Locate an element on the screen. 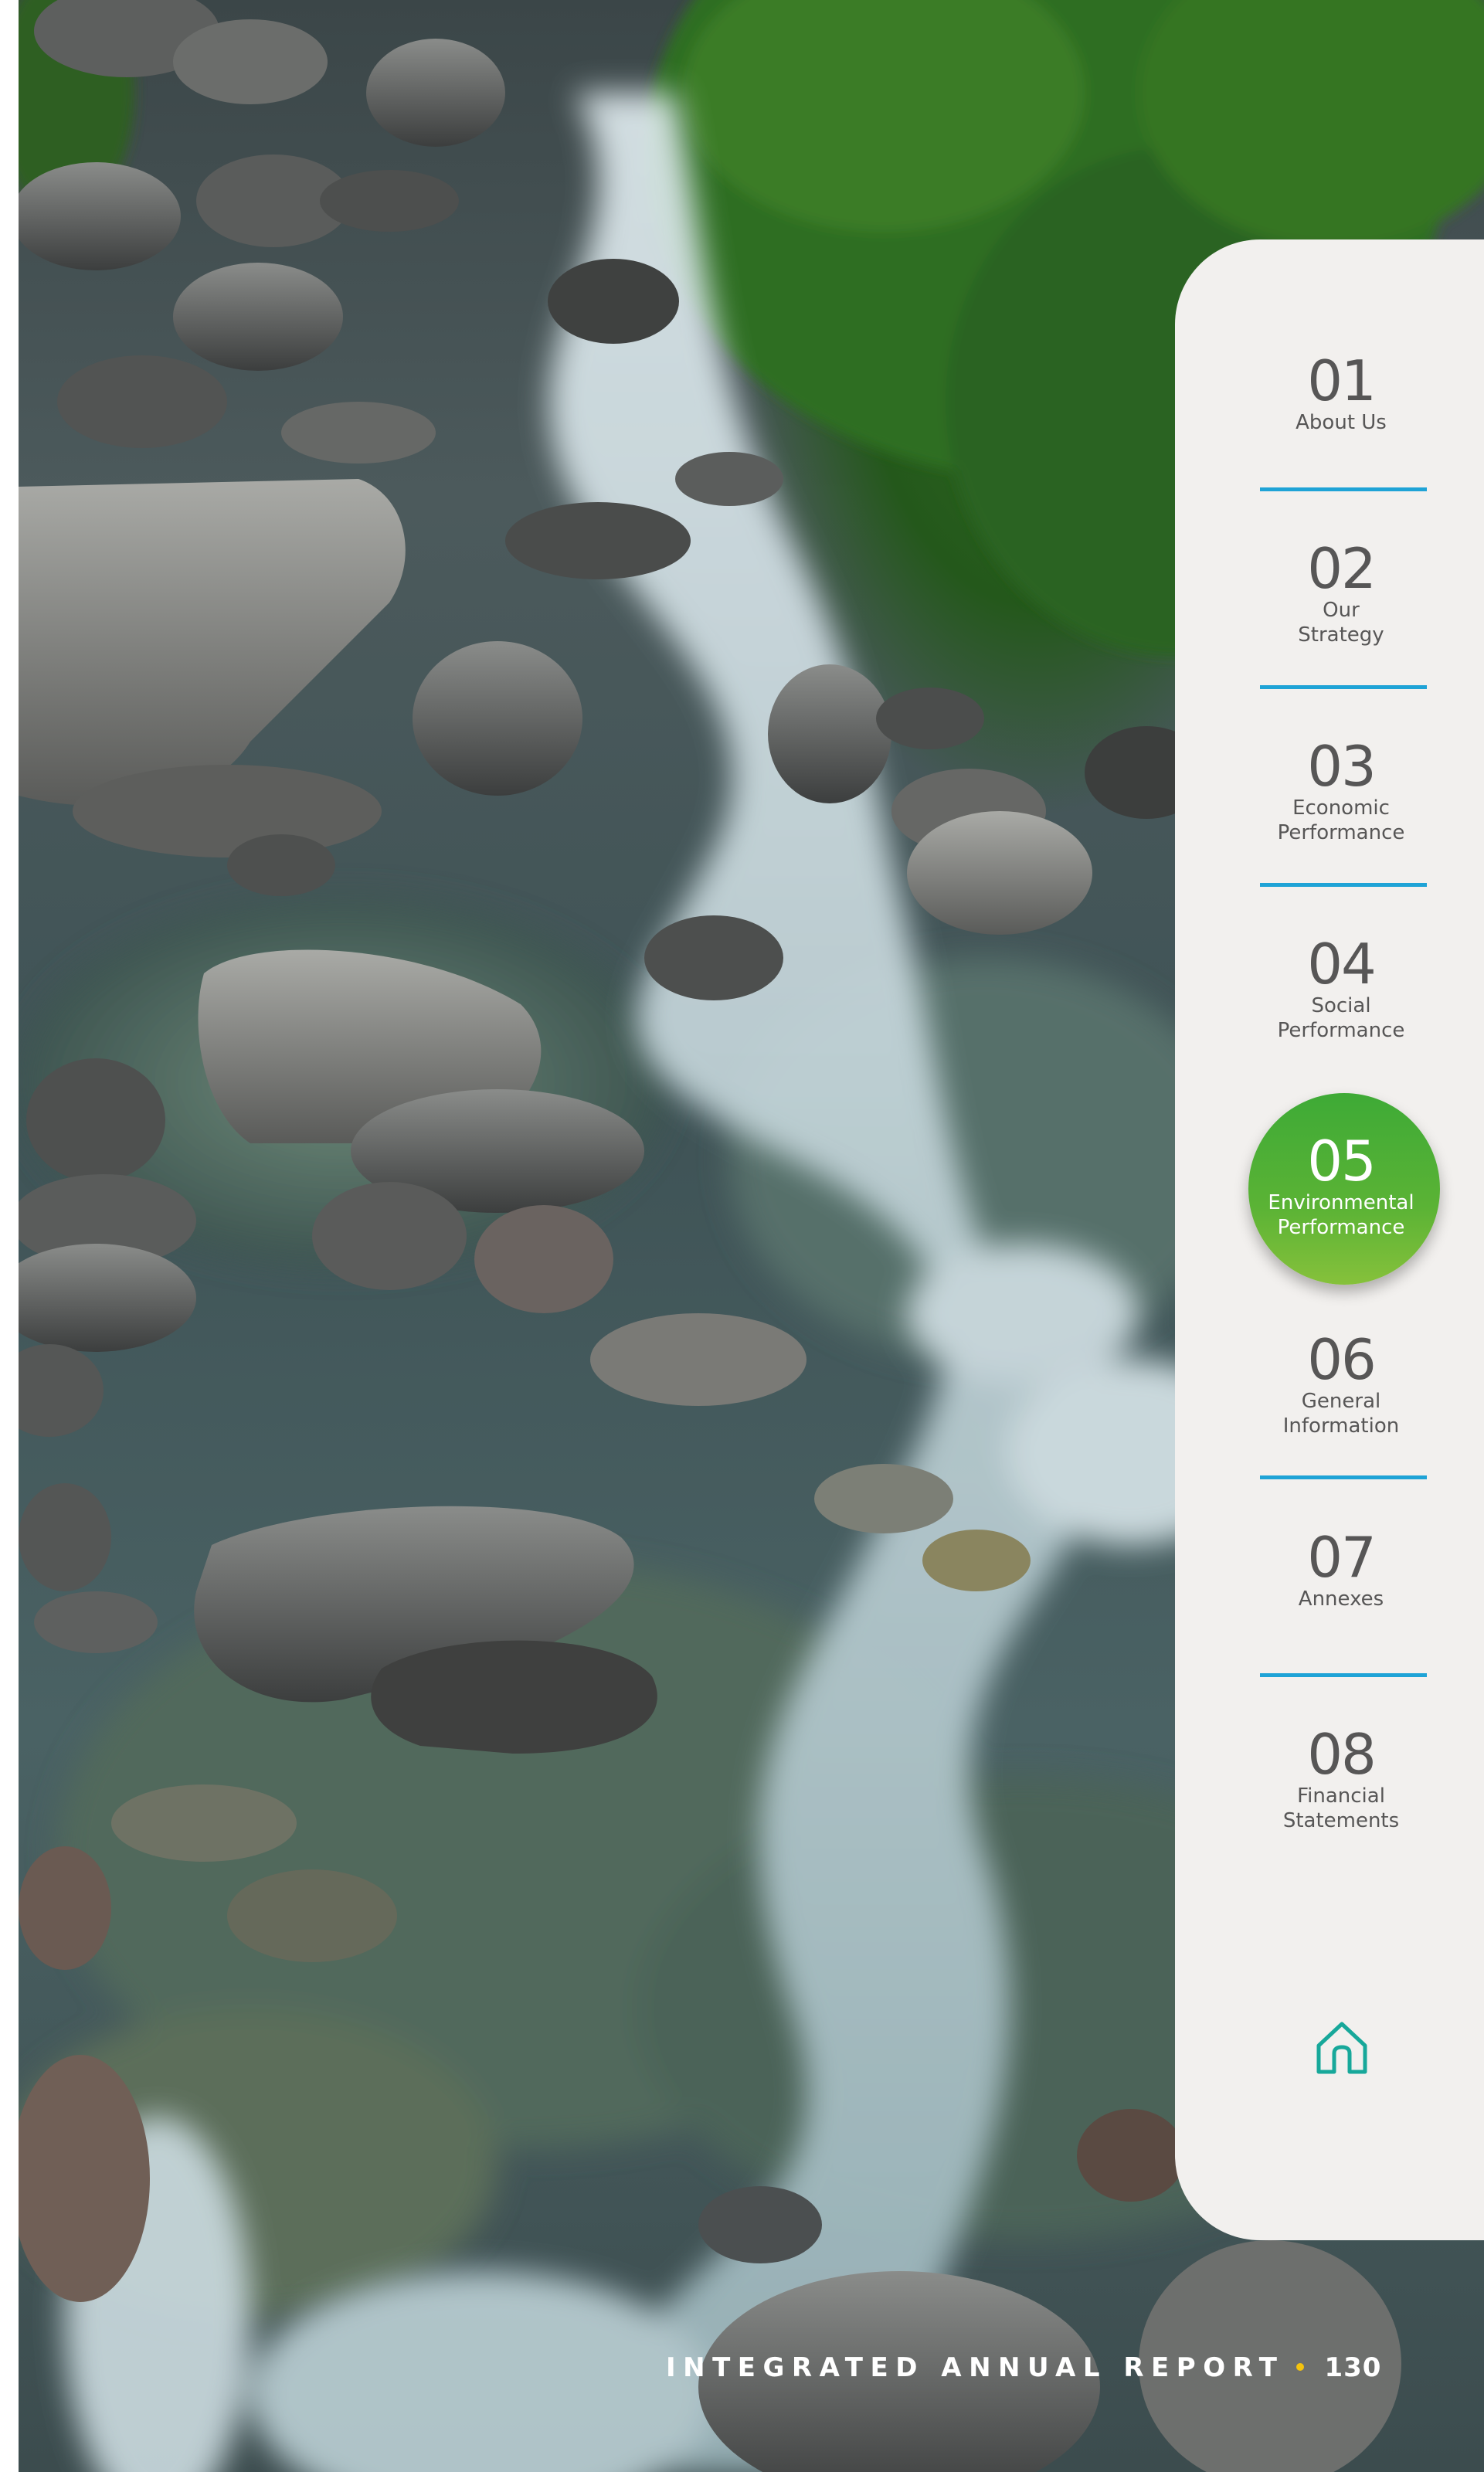 Image resolution: width=1484 pixels, height=2472 pixels. nav-item-social-performance: 04 Social Performance is located at coordinates (1329, 989).